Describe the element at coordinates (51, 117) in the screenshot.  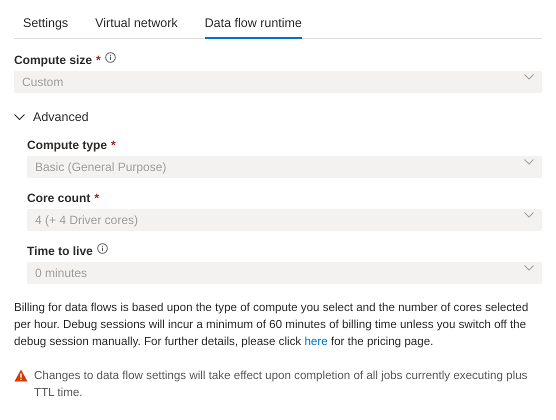
I see `advanced-toggle: Advanced` at that location.